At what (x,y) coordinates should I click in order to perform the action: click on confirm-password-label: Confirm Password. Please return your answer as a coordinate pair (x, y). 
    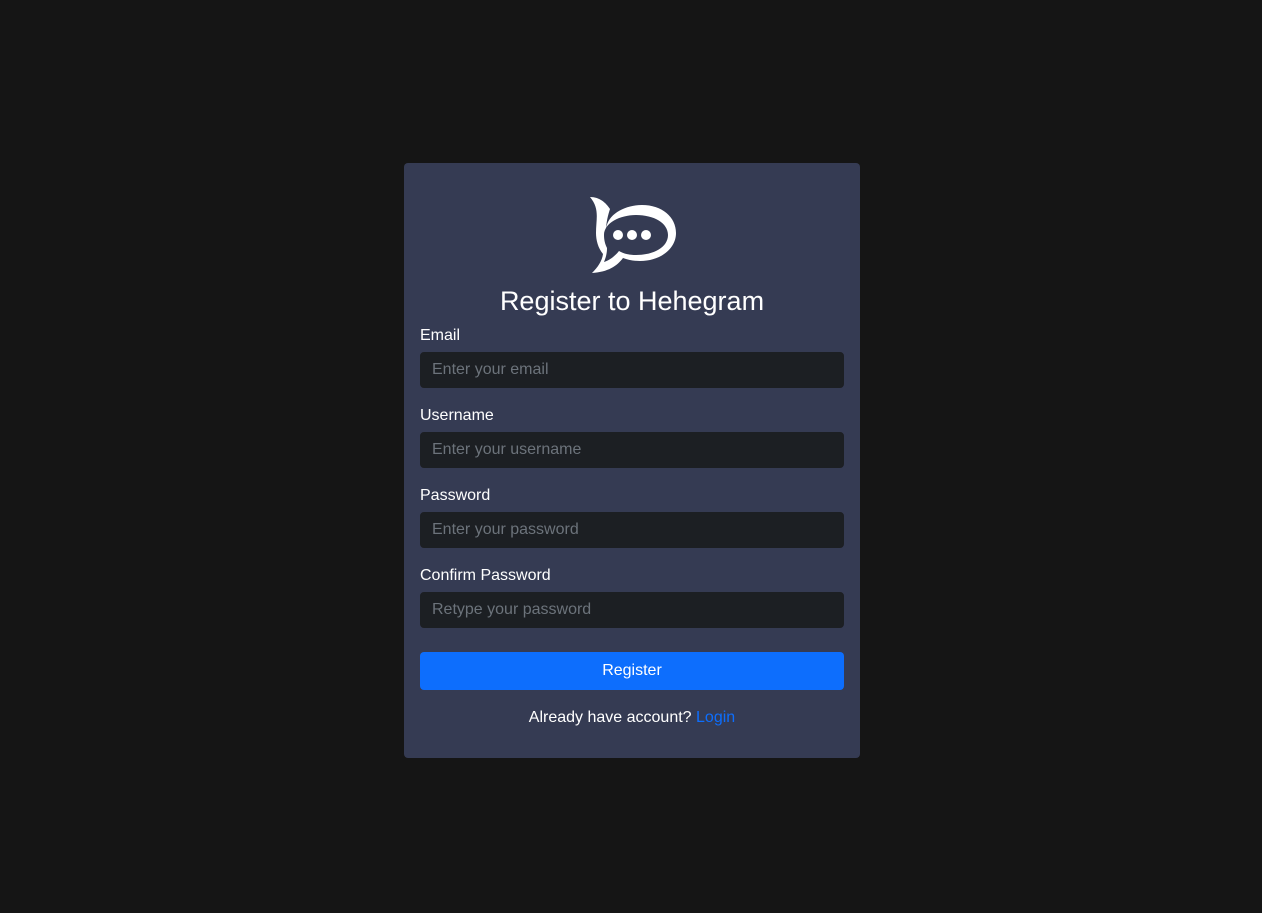
    Looking at the image, I should click on (485, 575).